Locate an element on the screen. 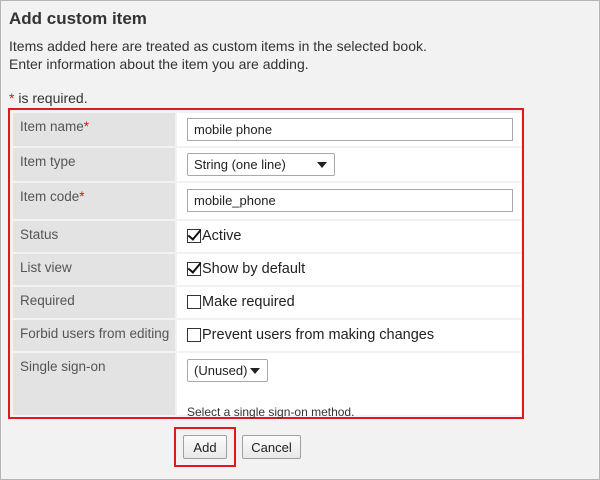 The height and width of the screenshot is (480, 600). item-type-selected: String (one line) is located at coordinates (240, 164).